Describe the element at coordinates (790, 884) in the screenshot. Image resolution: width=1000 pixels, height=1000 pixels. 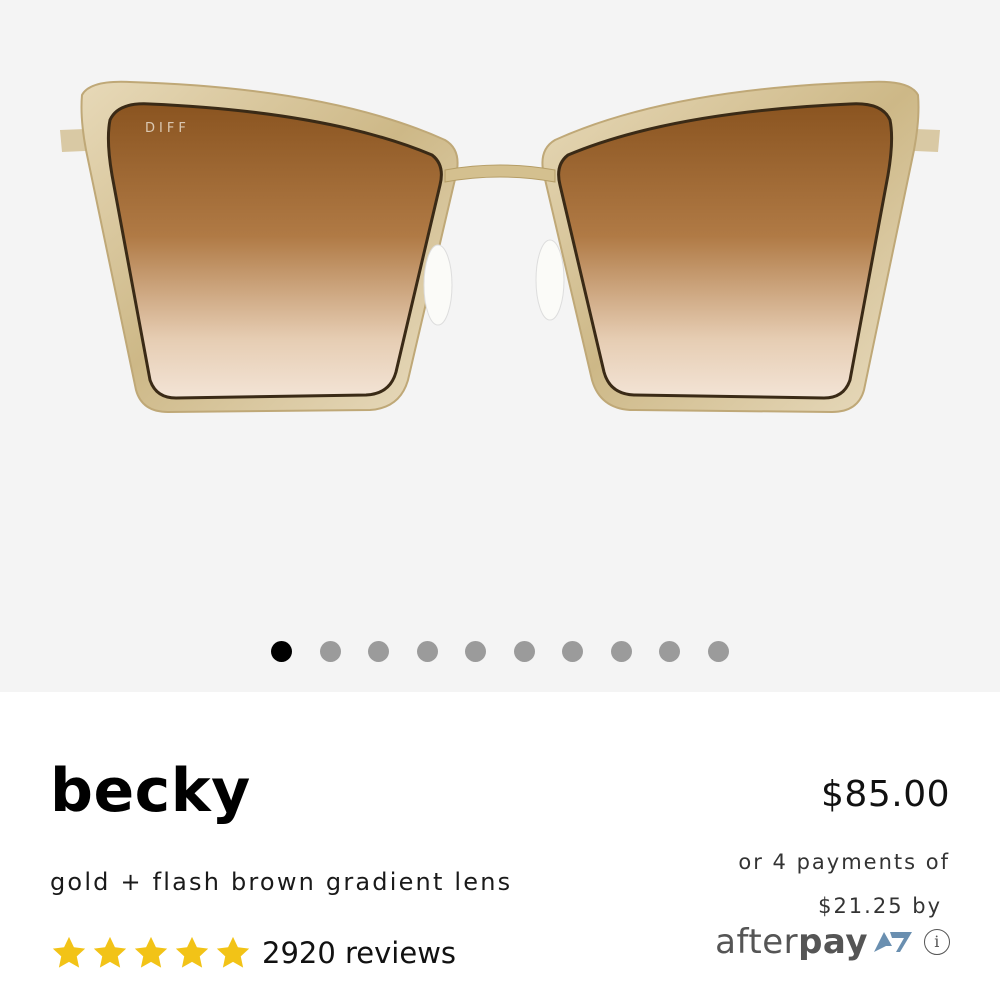
I see `afterpay-installment-text: or 4 payments of $21.25 by` at that location.